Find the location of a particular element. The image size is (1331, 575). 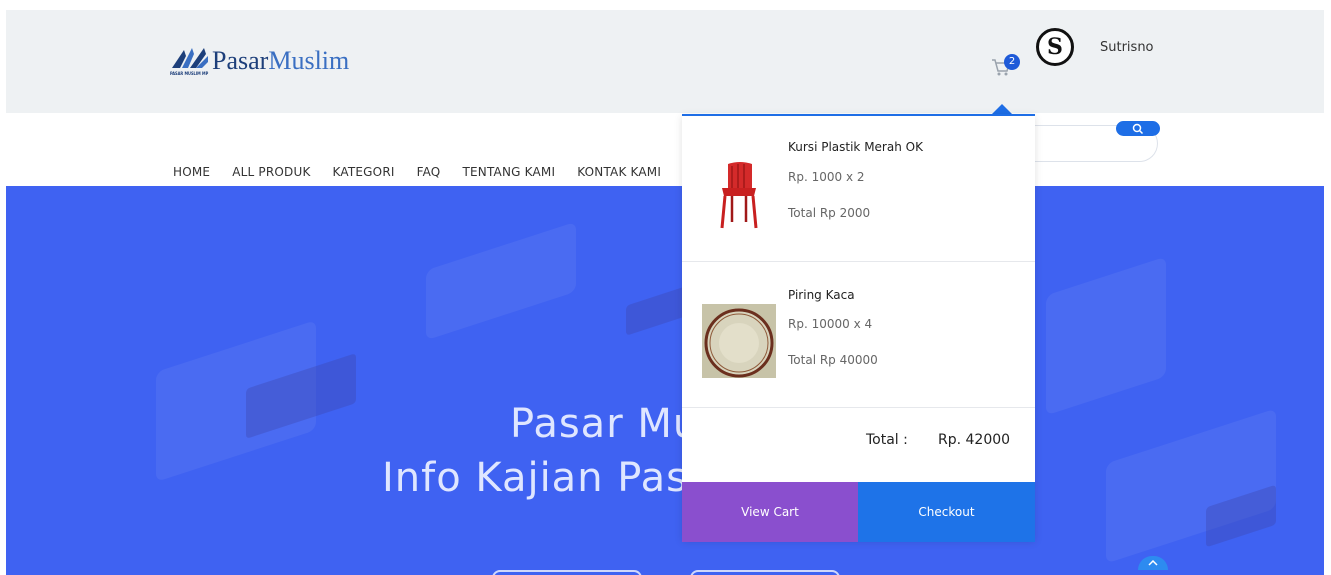

search-button is located at coordinates (1138, 128).